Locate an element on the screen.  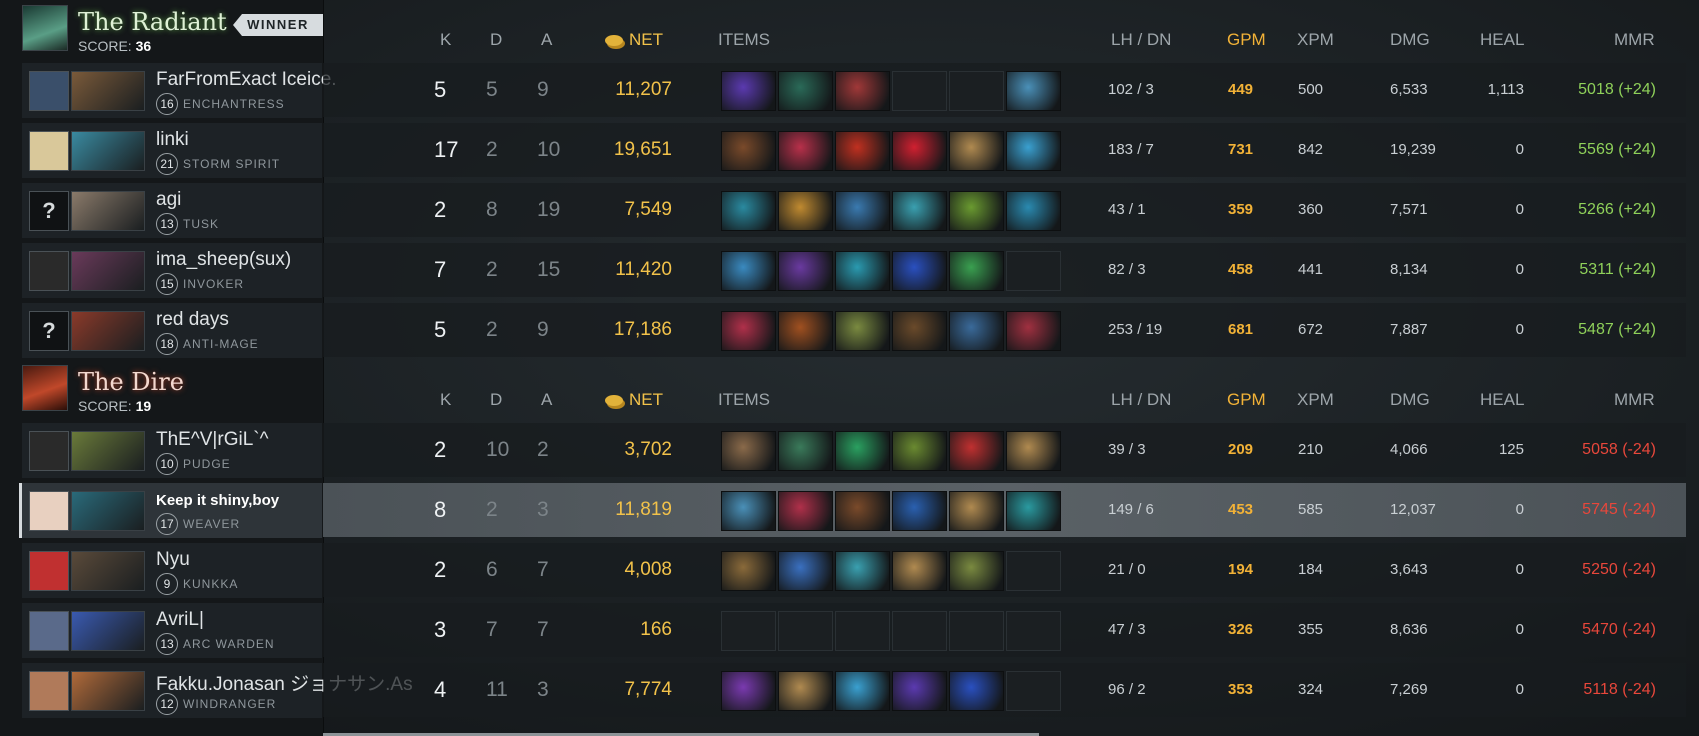
denies: 1 is located at coordinates (1141, 209).